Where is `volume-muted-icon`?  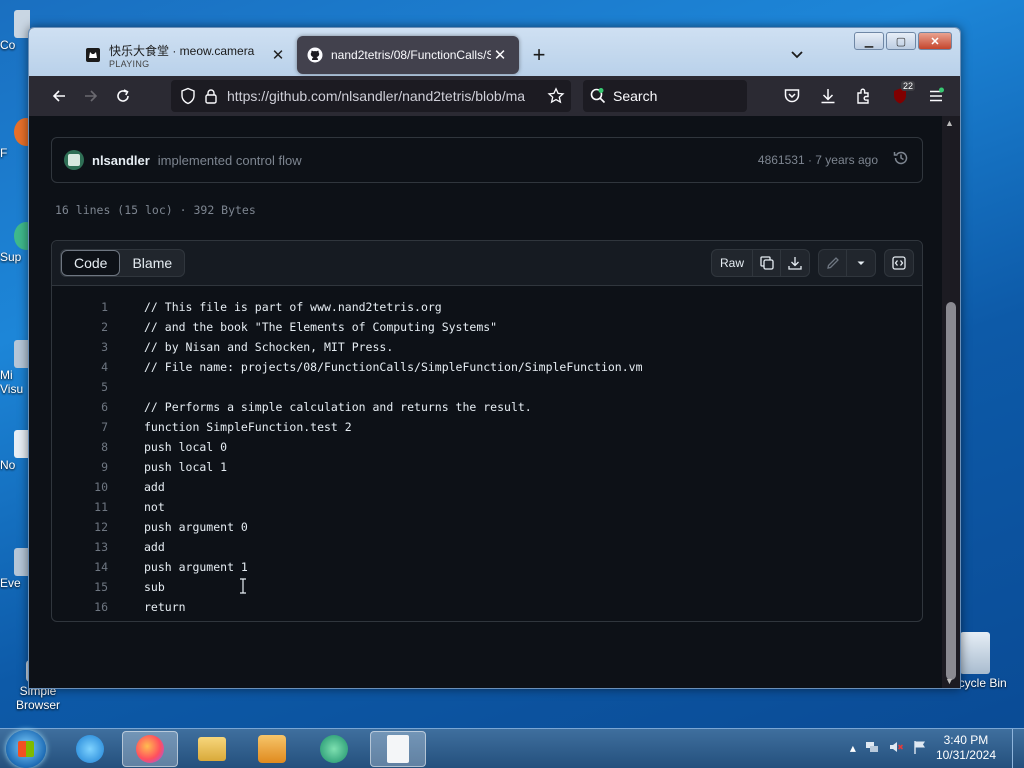
volume-muted-icon is located at coordinates (896, 748).